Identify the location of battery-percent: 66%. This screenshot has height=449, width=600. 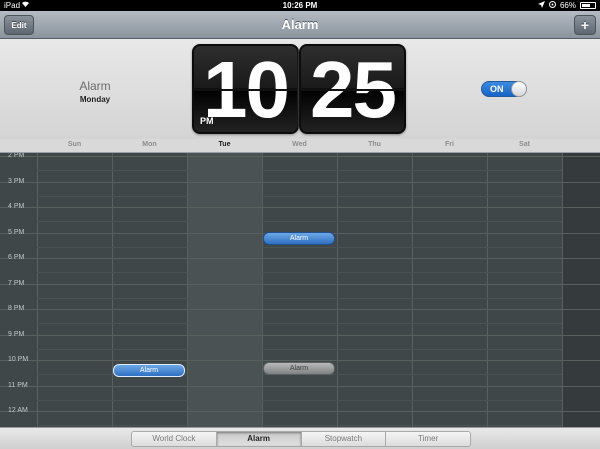
(567, 5).